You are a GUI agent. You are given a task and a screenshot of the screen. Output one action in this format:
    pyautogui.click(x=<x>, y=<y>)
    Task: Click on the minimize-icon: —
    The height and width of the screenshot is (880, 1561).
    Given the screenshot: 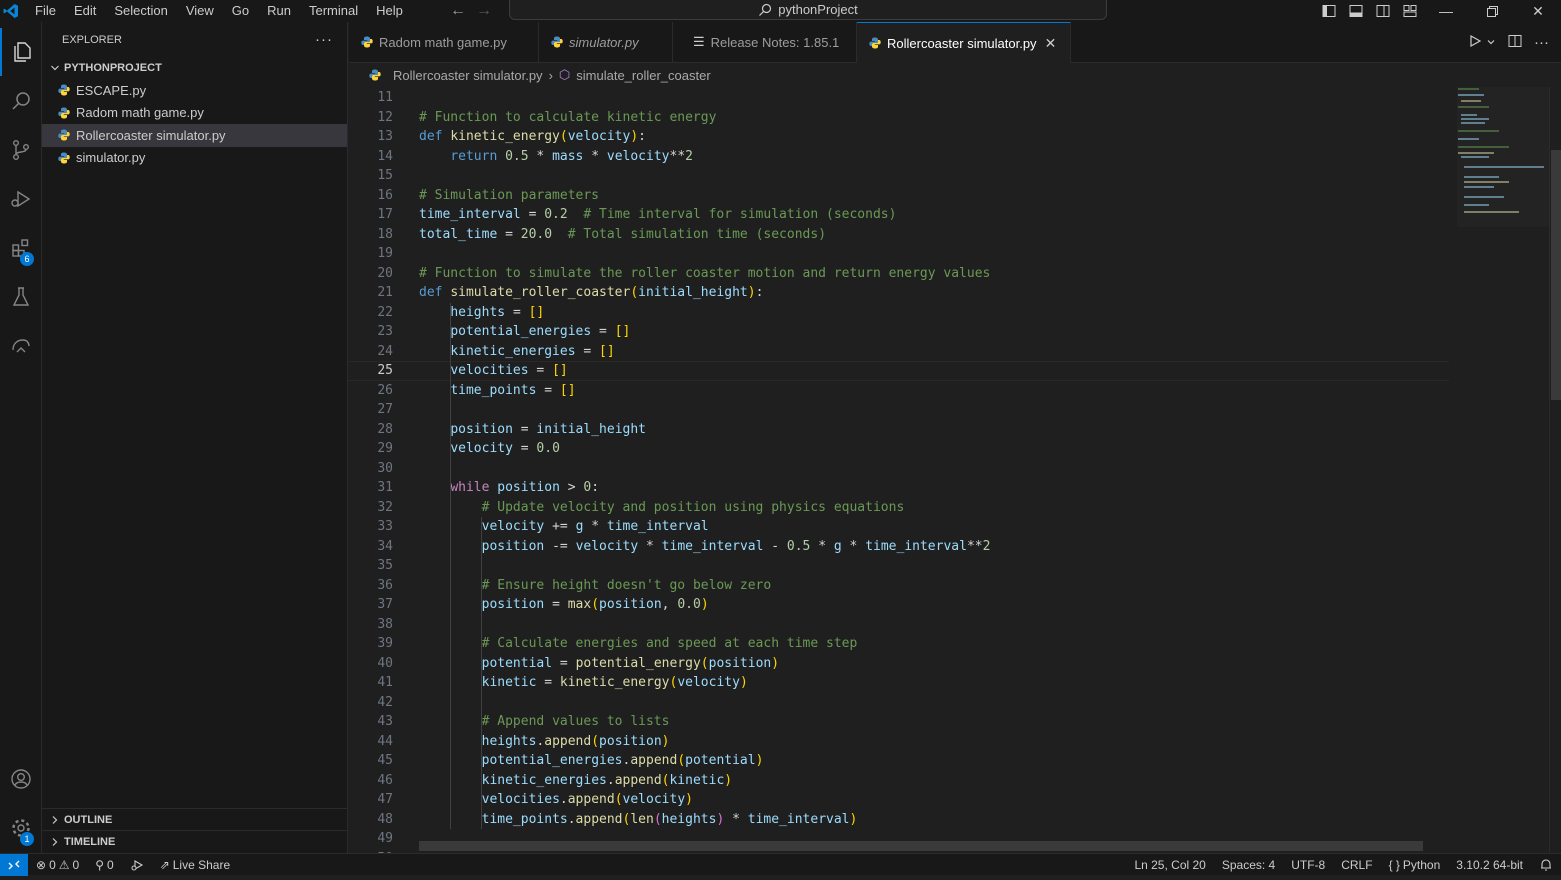 What is the action you would take?
    pyautogui.click(x=1446, y=11)
    